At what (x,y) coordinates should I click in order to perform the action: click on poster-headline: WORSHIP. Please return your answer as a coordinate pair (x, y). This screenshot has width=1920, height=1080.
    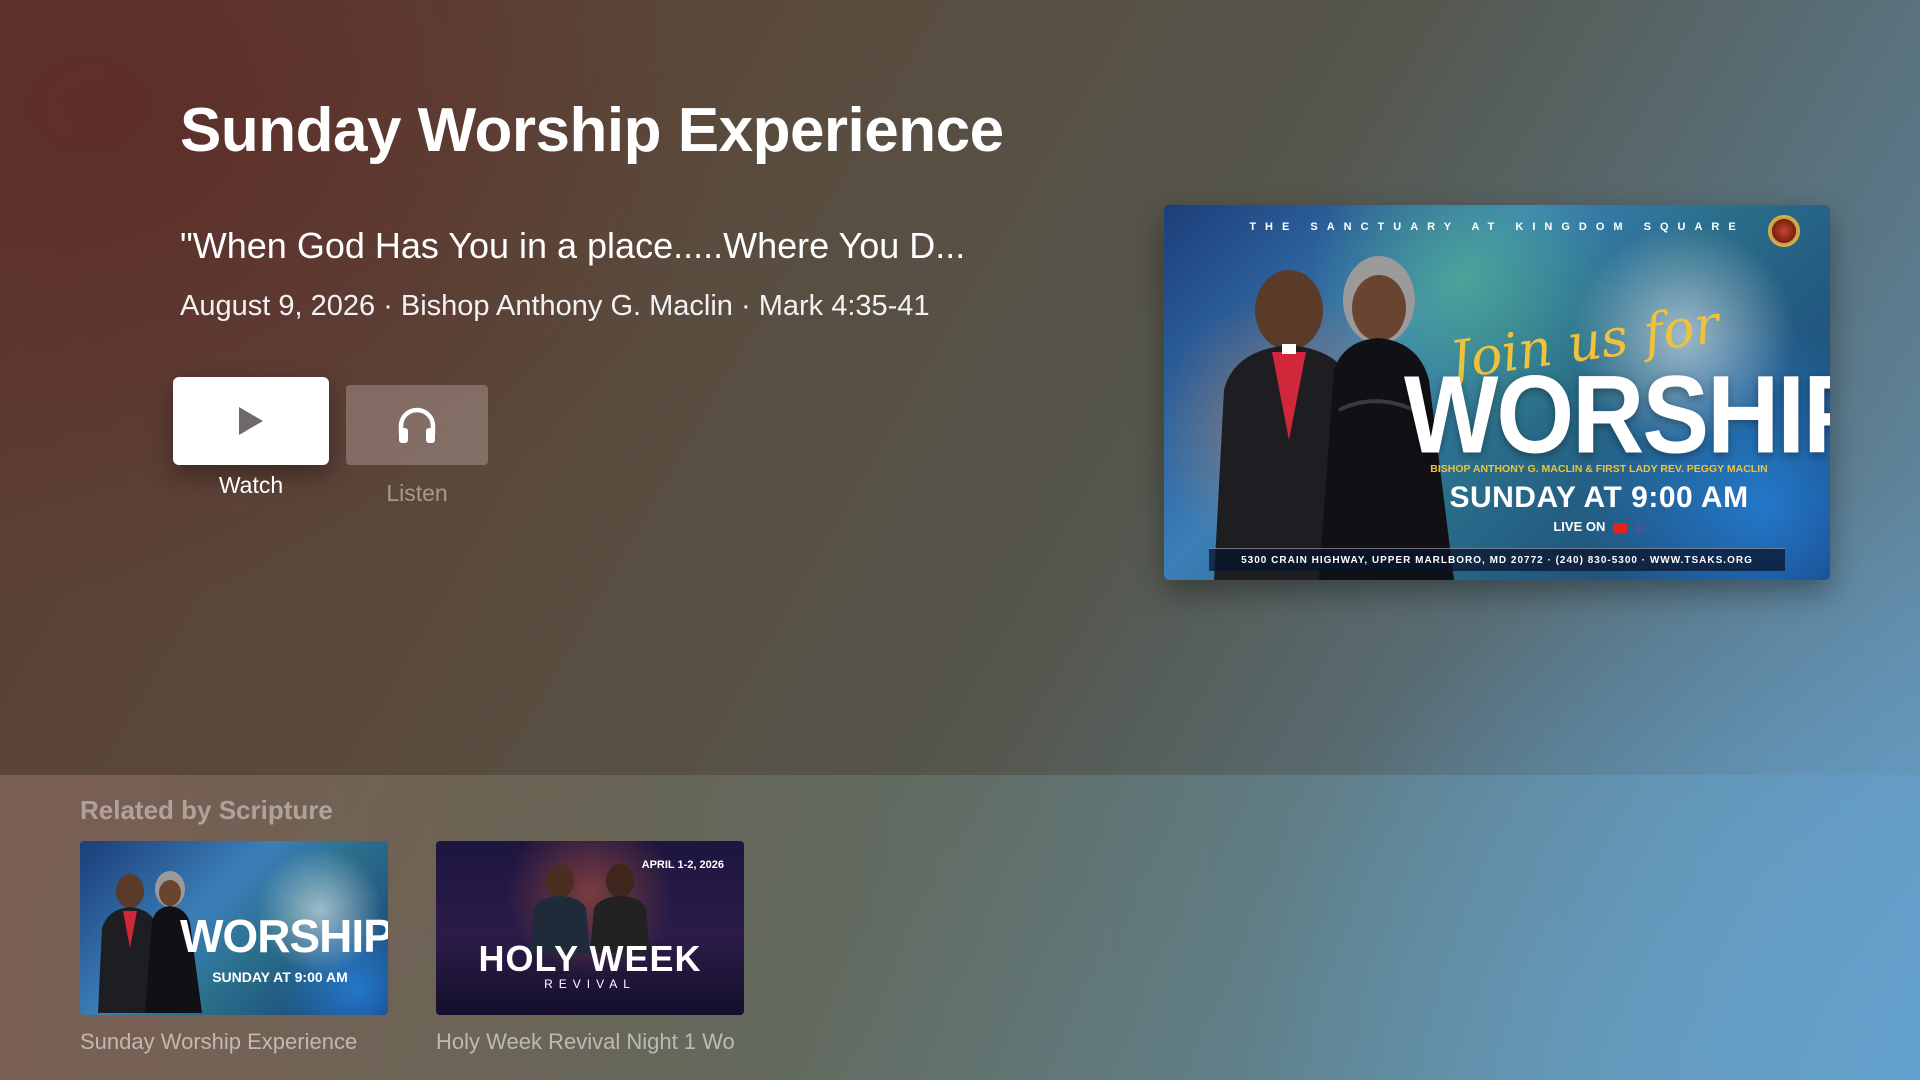
    Looking at the image, I should click on (1617, 415).